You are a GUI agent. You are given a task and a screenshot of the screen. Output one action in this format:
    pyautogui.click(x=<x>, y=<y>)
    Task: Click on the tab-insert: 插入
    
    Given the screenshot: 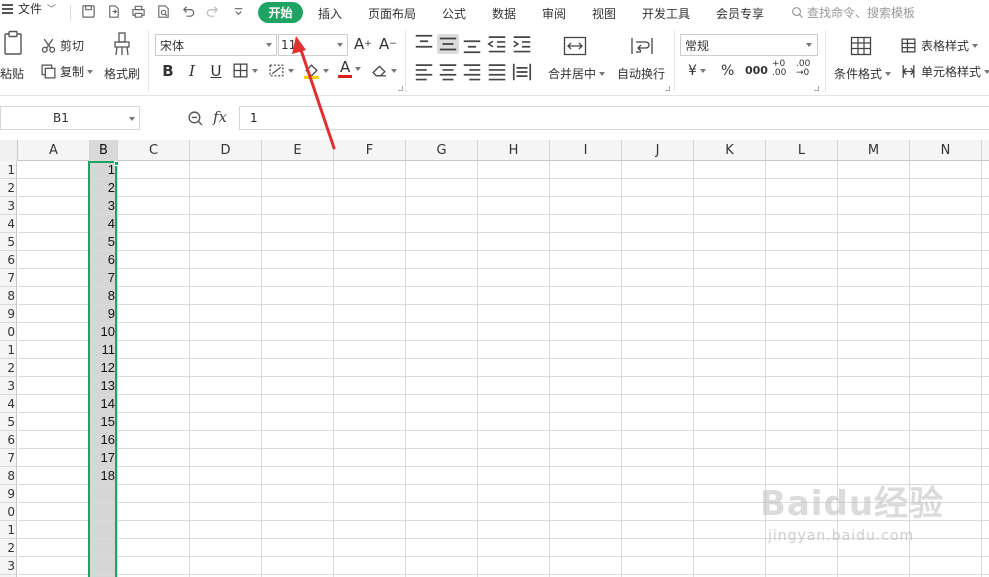 What is the action you would take?
    pyautogui.click(x=330, y=13)
    